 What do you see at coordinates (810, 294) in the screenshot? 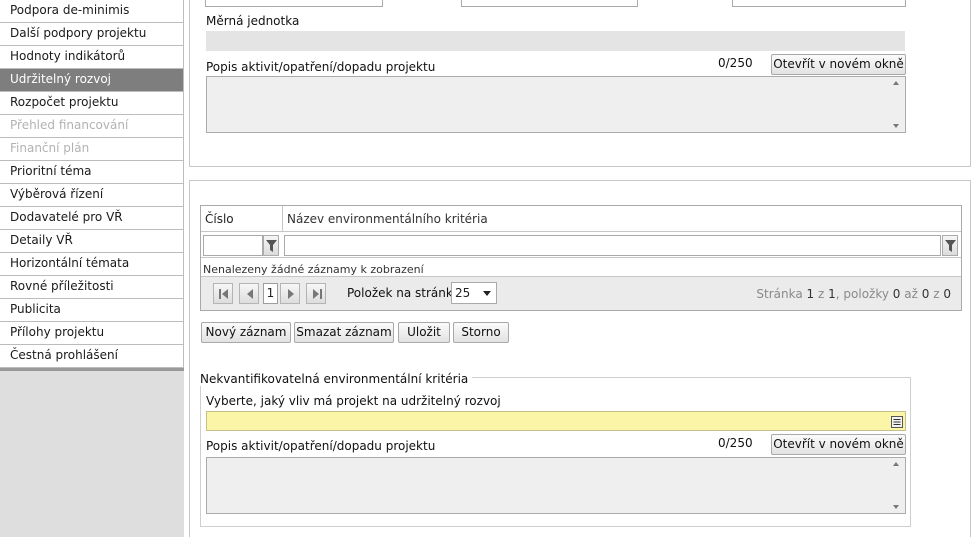
I see `page-info-current: 1` at bounding box center [810, 294].